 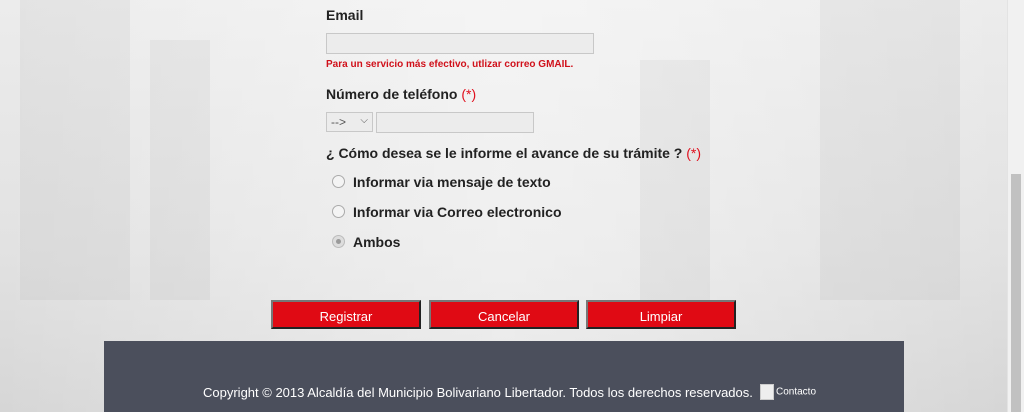 I want to click on email-input, so click(x=460, y=43).